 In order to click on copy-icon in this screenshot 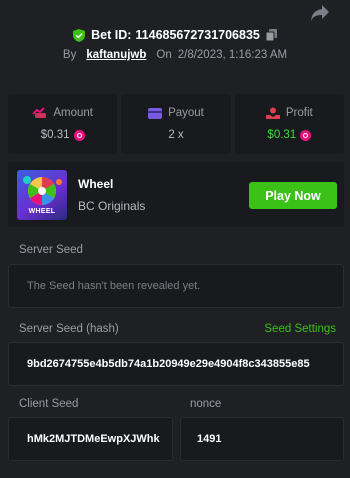, I will do `click(271, 35)`.